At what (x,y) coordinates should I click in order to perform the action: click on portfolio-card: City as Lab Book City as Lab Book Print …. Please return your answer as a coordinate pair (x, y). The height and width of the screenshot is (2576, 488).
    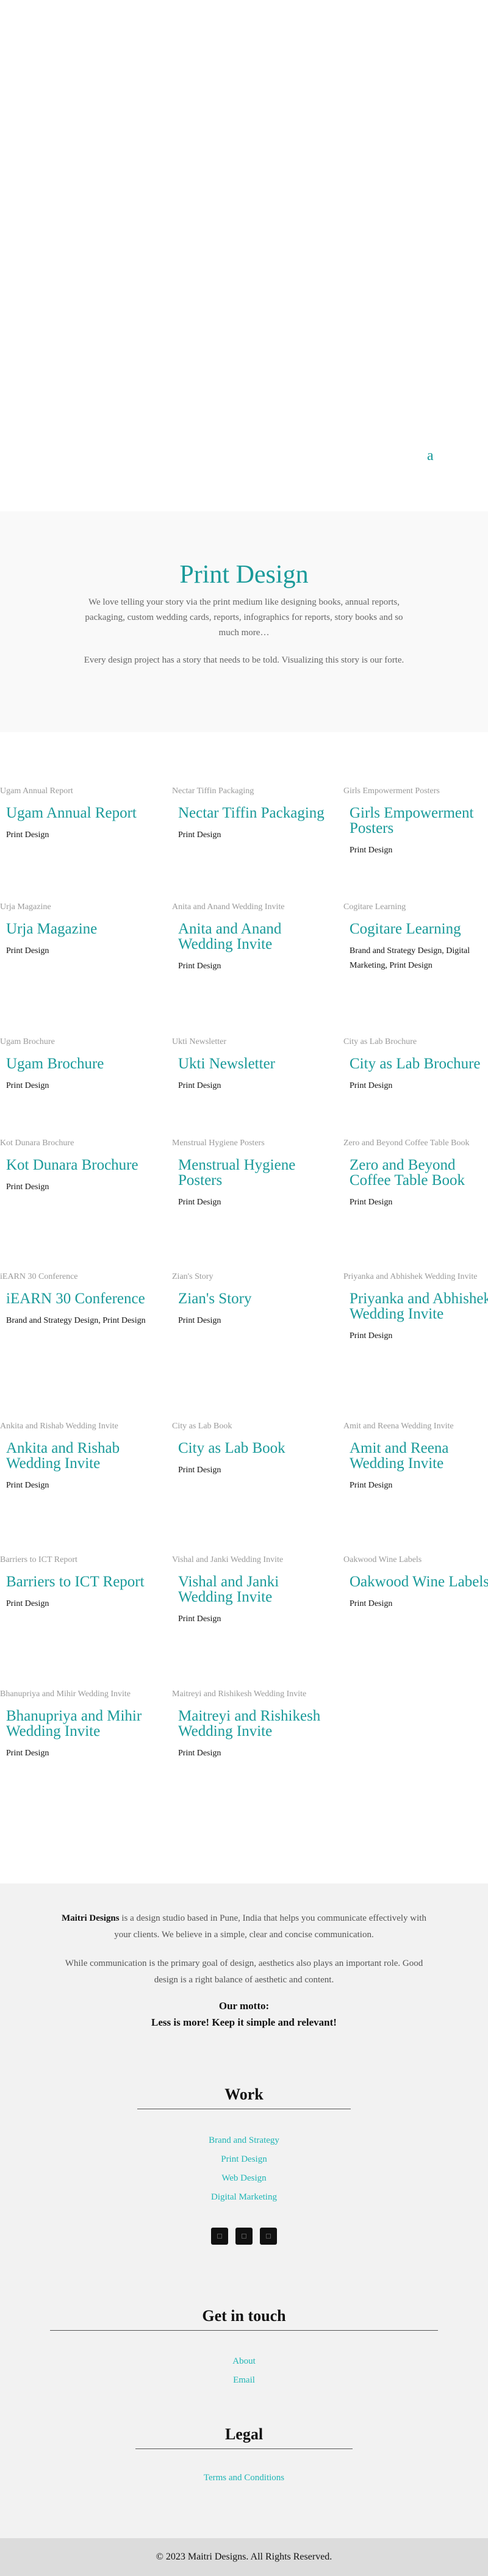
    Looking at the image, I should click on (249, 1449).